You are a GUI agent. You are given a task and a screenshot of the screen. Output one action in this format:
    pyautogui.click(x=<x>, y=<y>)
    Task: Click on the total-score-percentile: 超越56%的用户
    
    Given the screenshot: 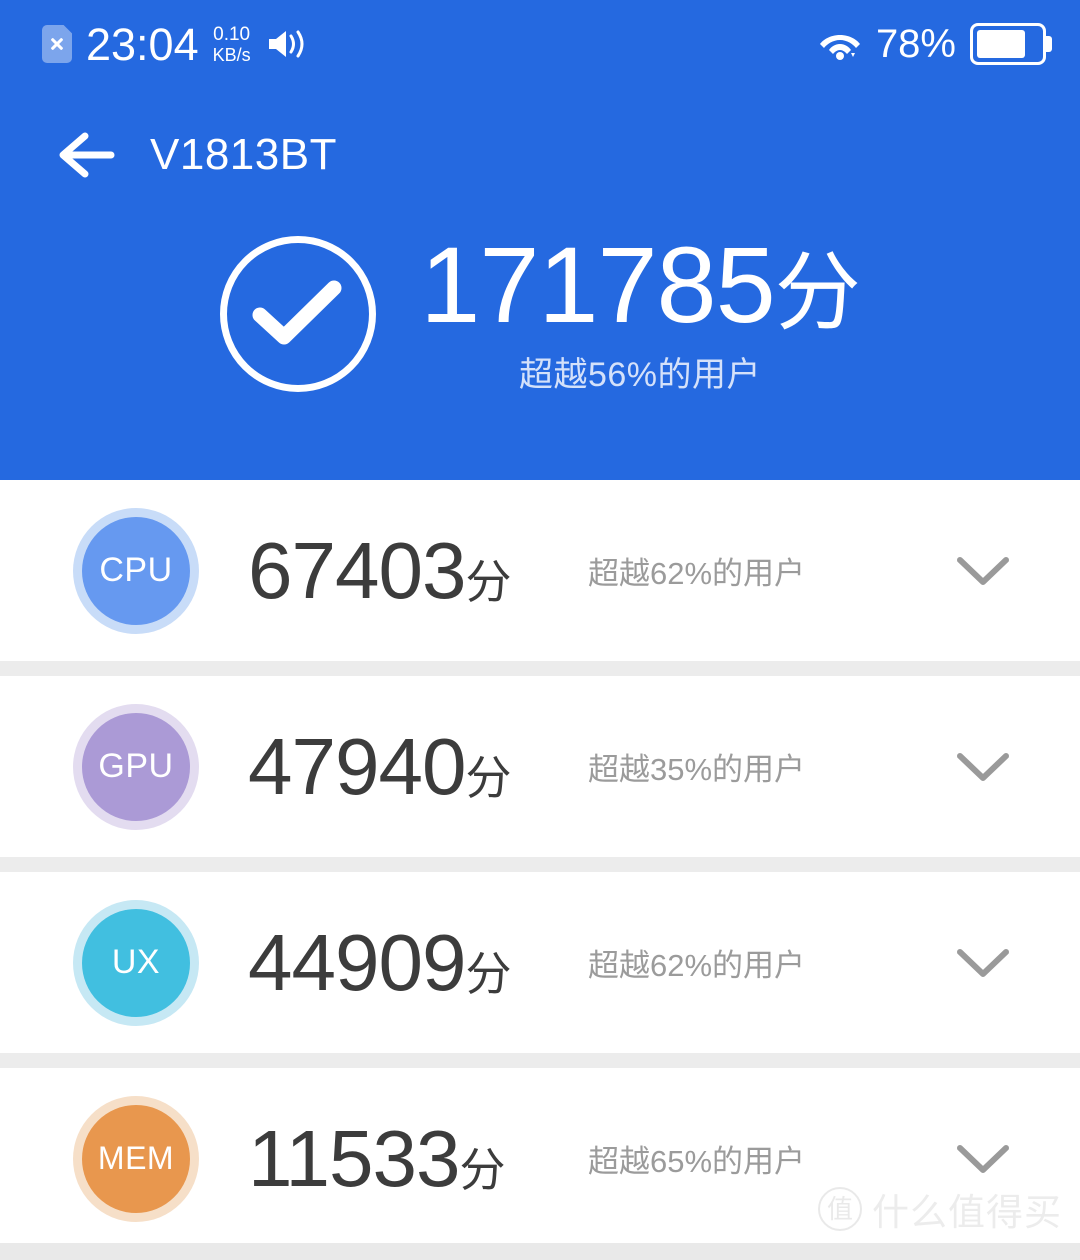 What is the action you would take?
    pyautogui.click(x=640, y=375)
    